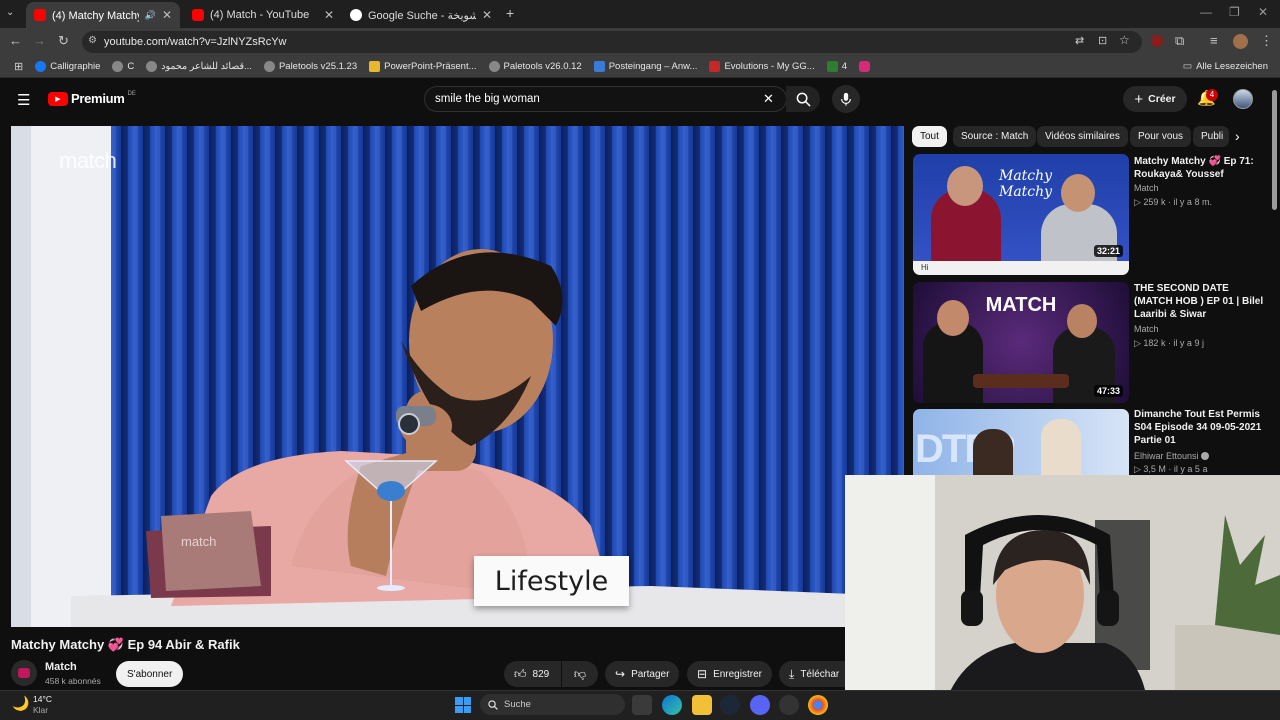  I want to click on extensions-puzzle-icon: ⧉, so click(1179, 41).